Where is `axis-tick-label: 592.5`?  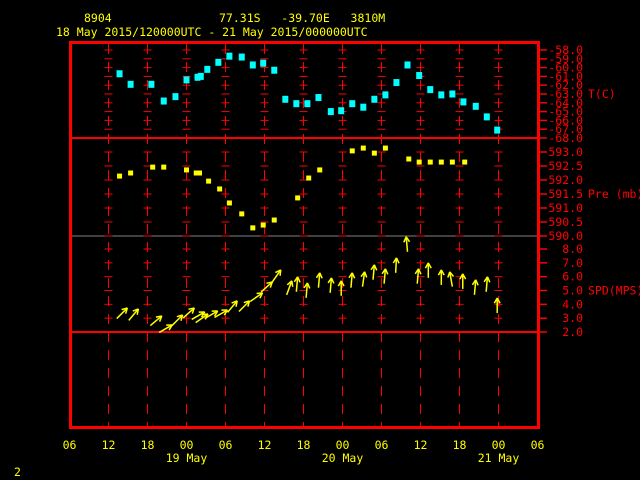
axis-tick-label: 592.5 is located at coordinates (565, 166).